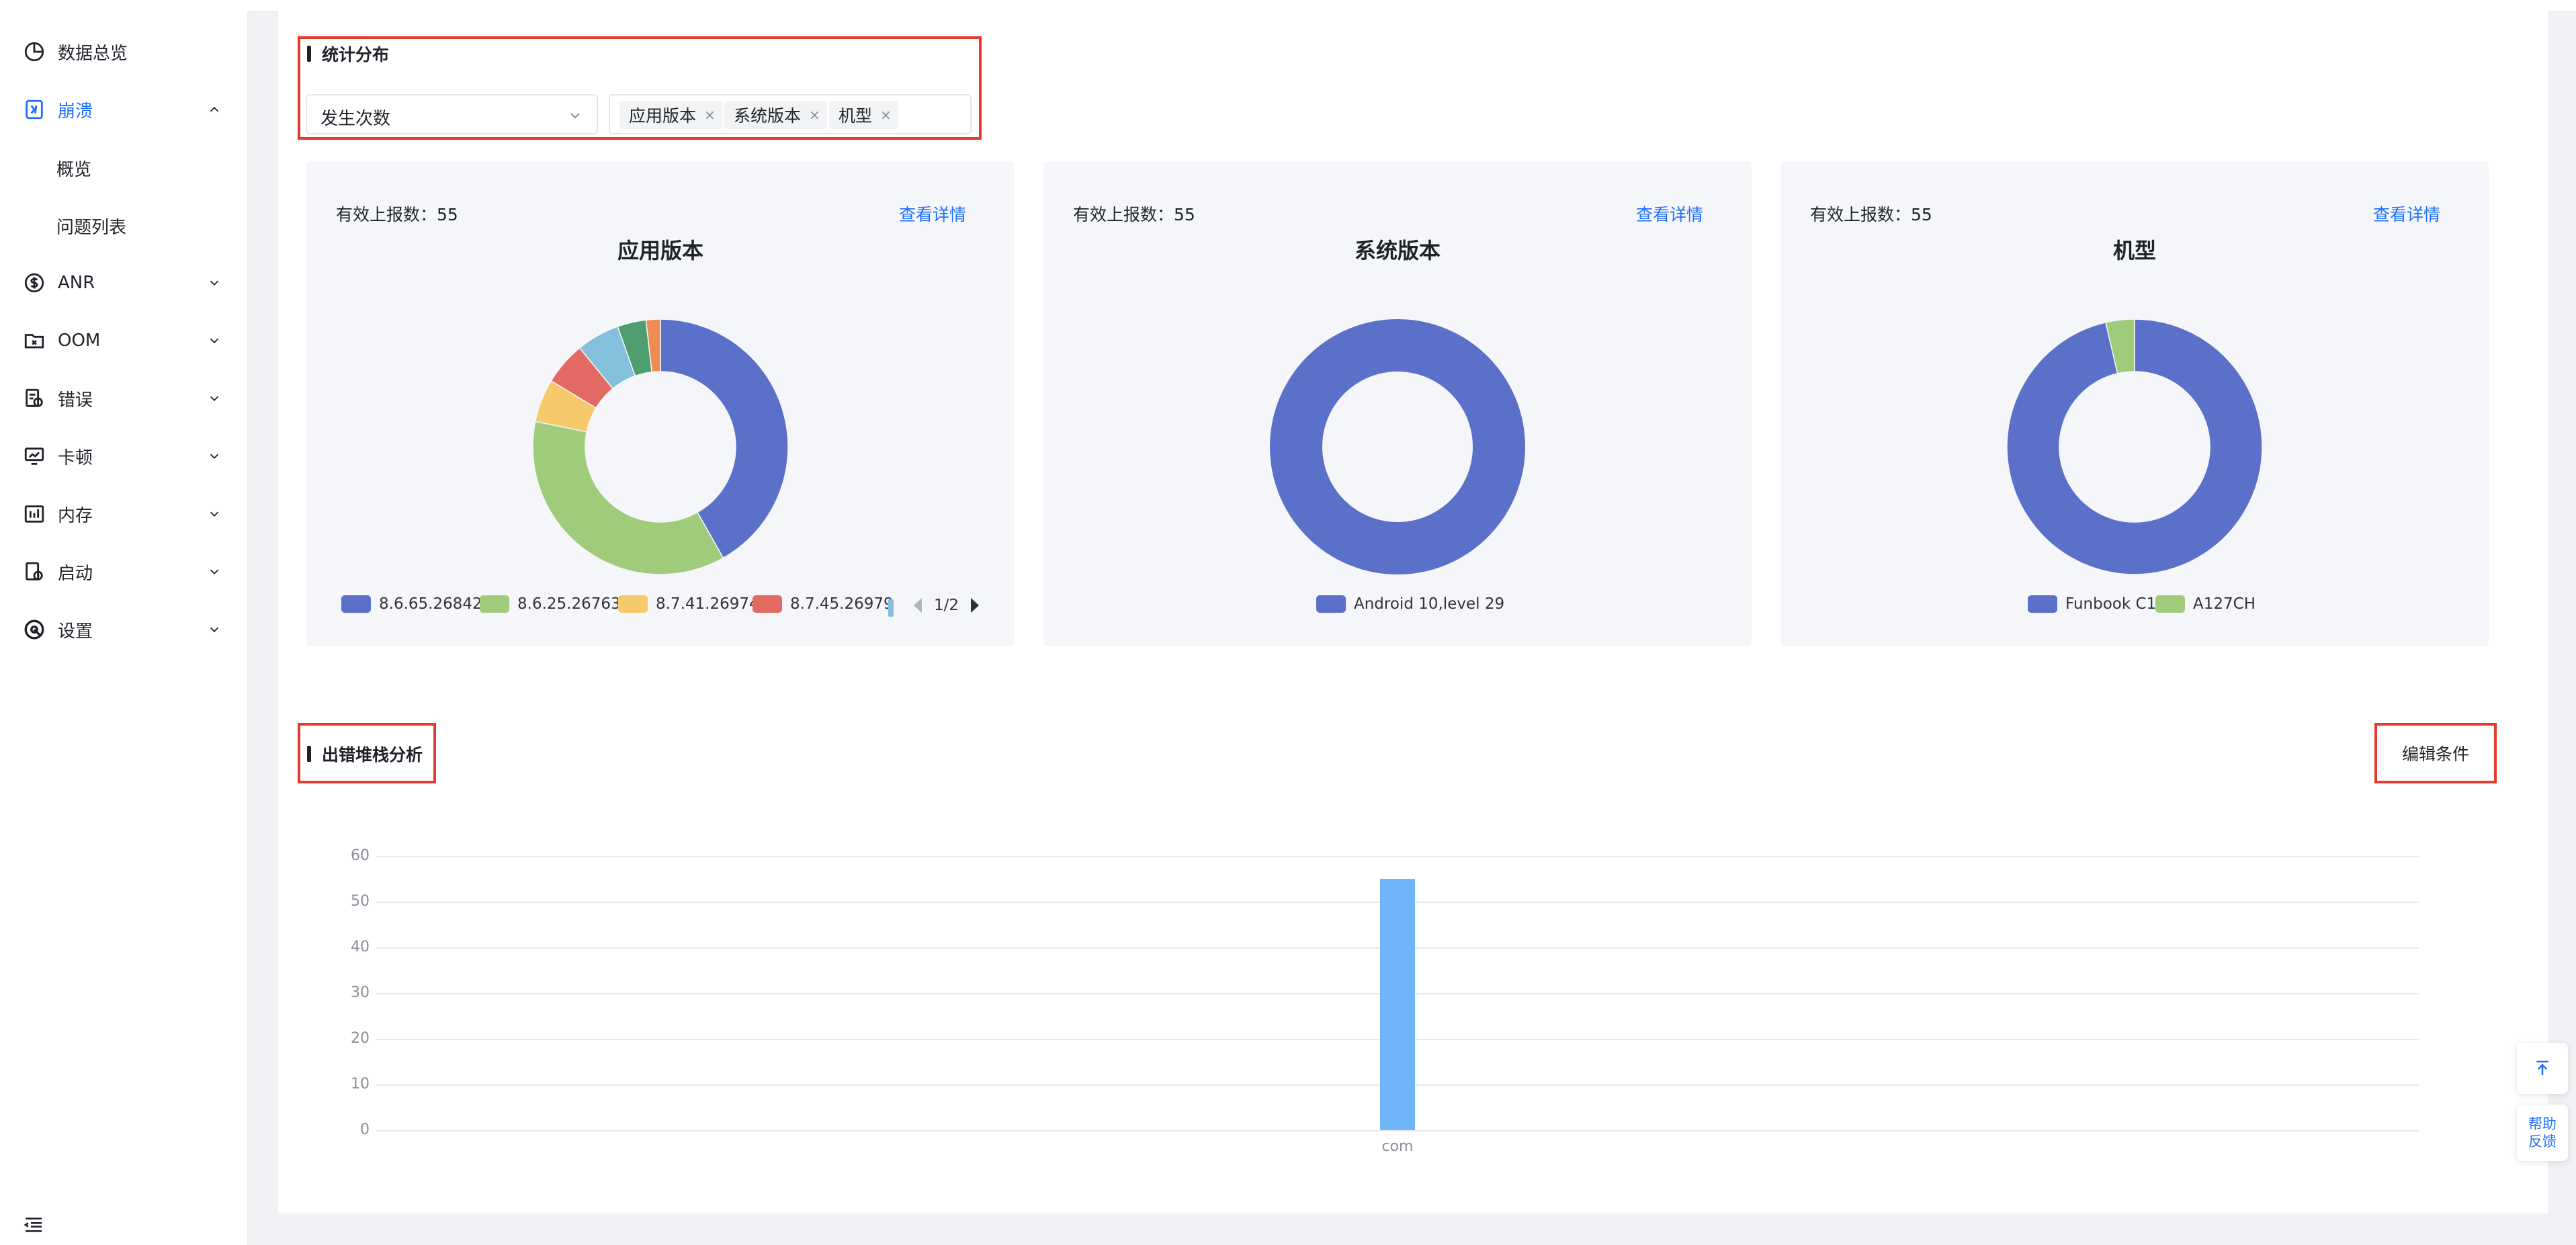 This screenshot has height=1245, width=2576. Describe the element at coordinates (34, 571) in the screenshot. I see `launch-icon` at that location.